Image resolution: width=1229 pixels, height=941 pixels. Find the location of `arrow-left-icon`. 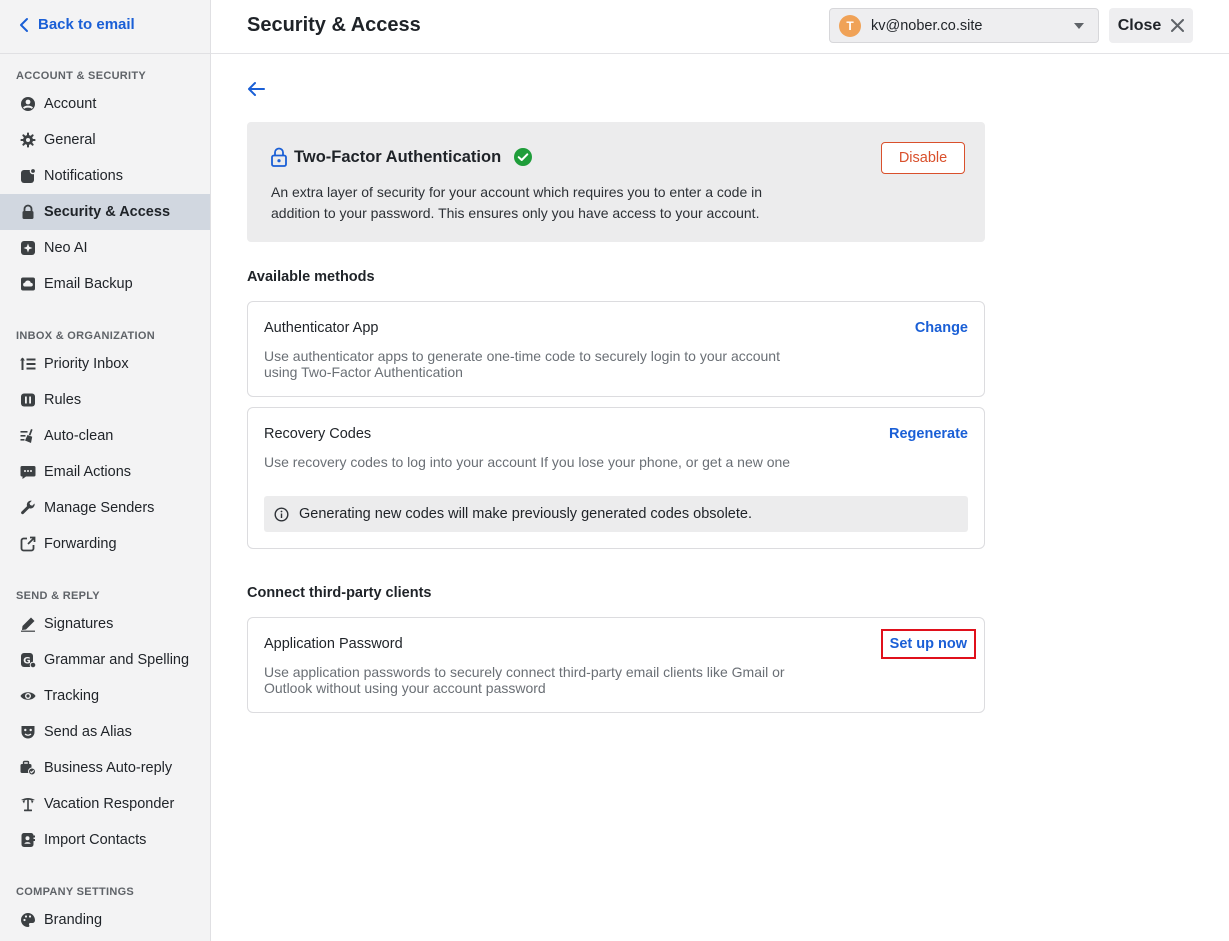

arrow-left-icon is located at coordinates (256, 89).